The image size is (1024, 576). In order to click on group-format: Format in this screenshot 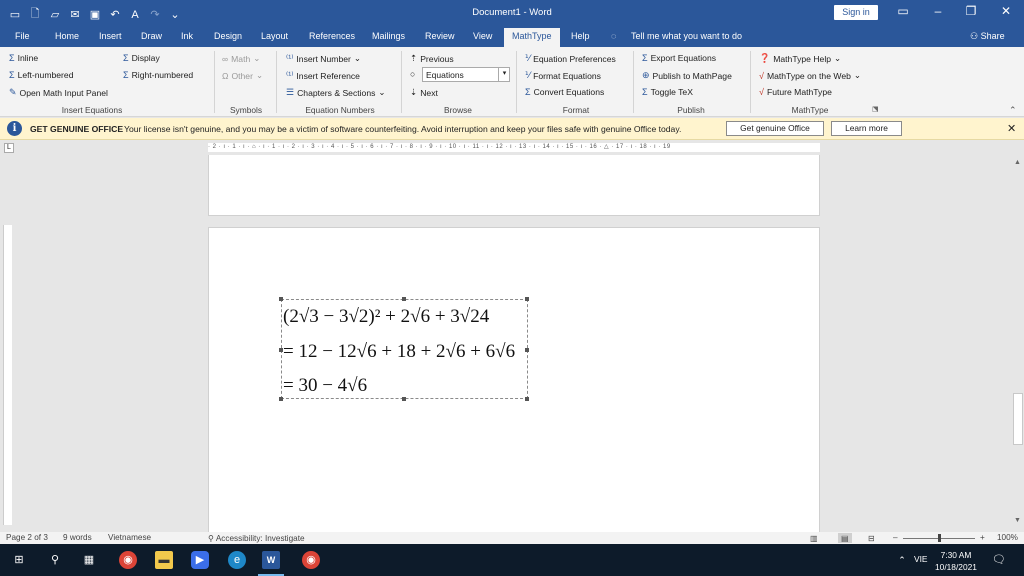, I will do `click(576, 110)`.